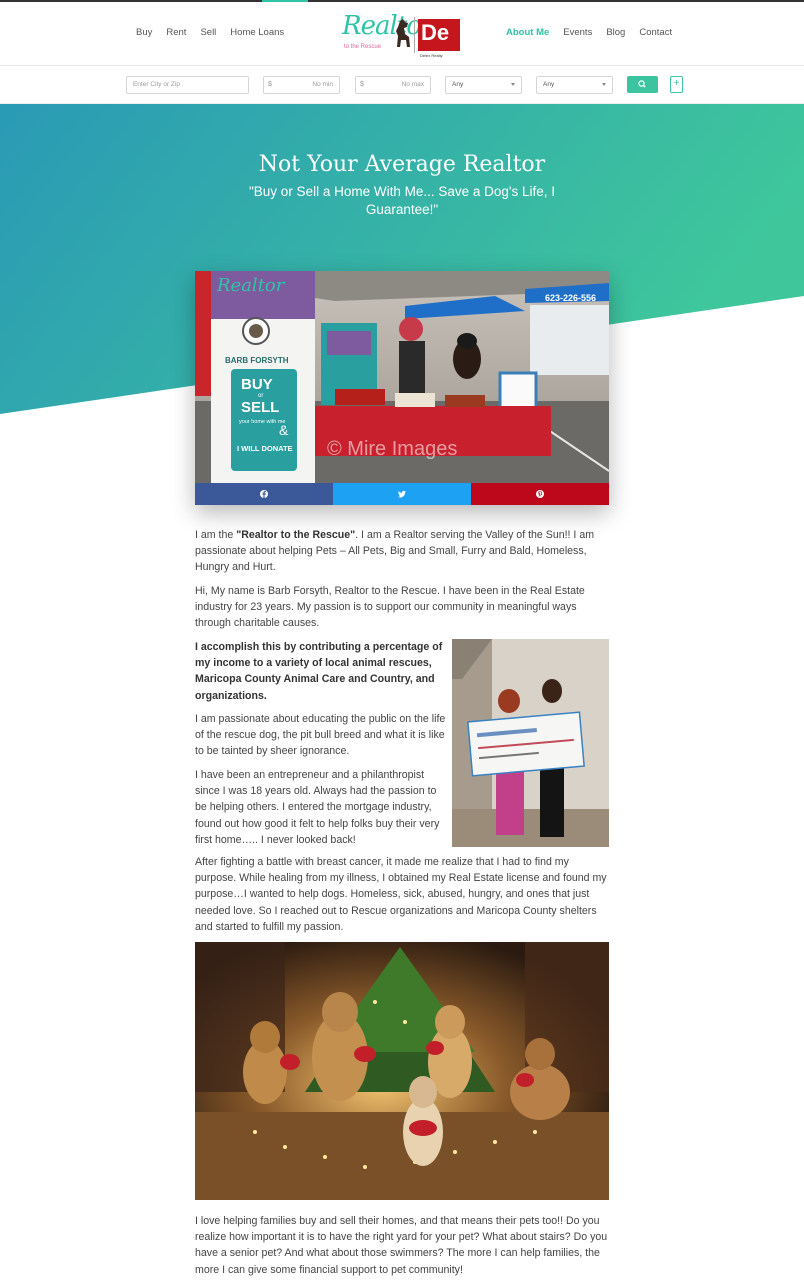 The width and height of the screenshot is (804, 1288). What do you see at coordinates (363, 47) in the screenshot?
I see `logo-subtitle: to the Rescue` at bounding box center [363, 47].